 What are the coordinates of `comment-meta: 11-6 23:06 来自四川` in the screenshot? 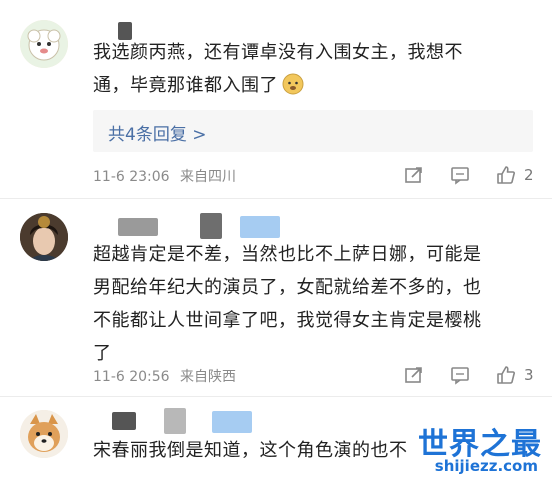 It's located at (164, 176).